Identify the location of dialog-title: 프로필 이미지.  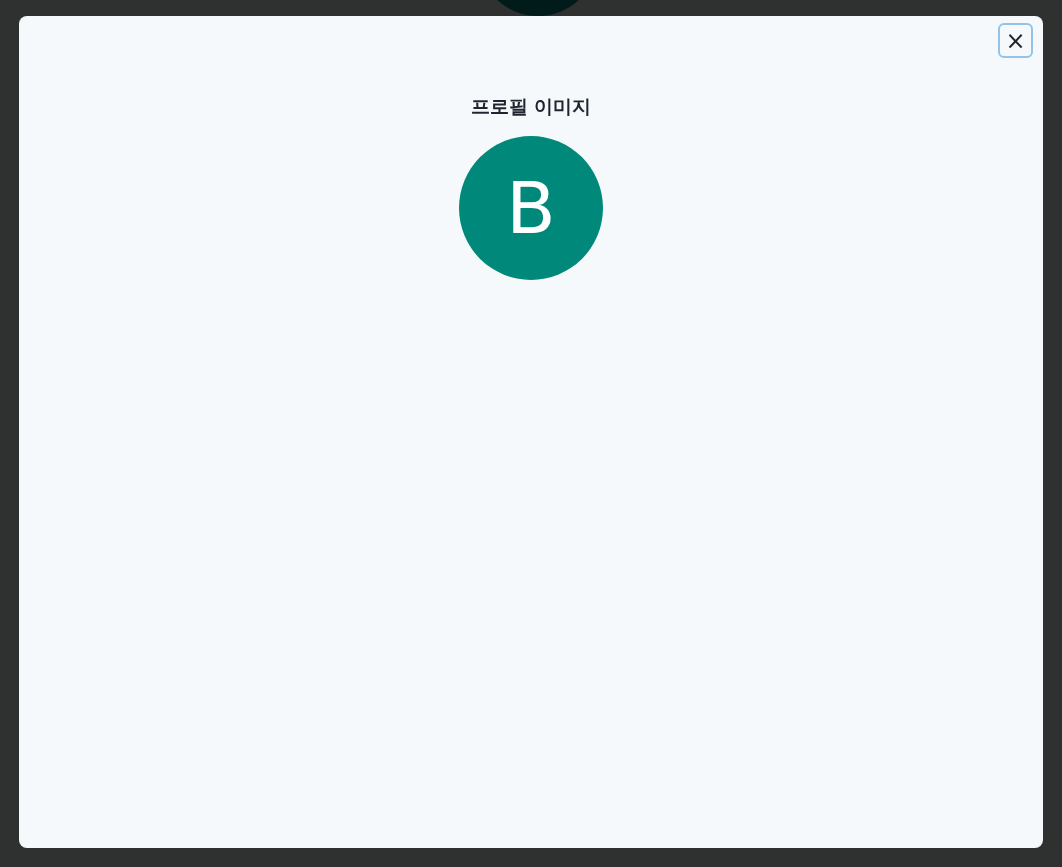
(531, 106).